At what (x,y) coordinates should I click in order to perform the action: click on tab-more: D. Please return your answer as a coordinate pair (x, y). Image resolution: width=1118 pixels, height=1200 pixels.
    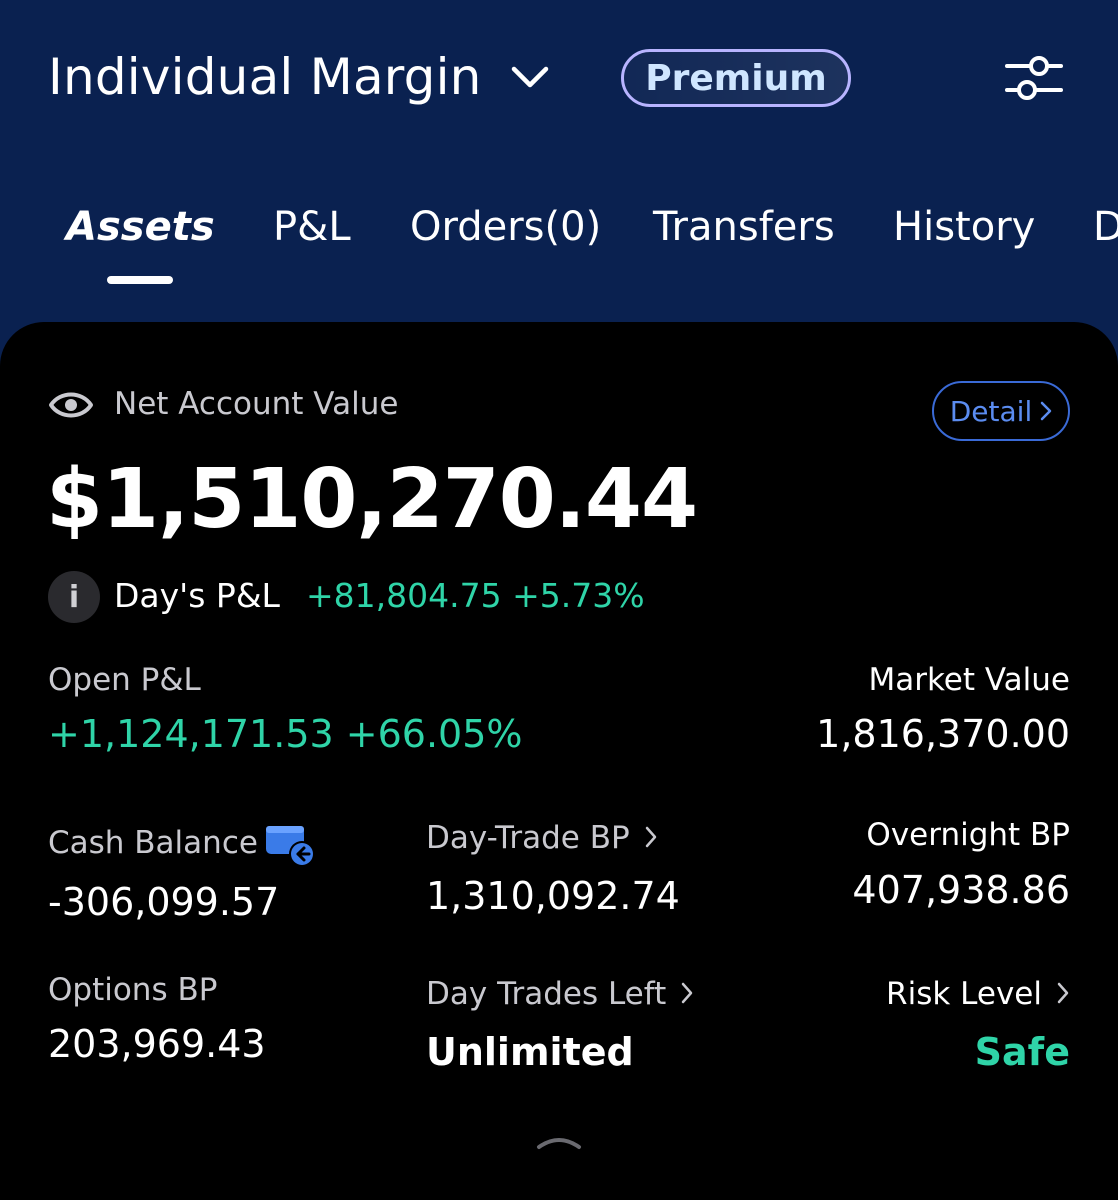
    Looking at the image, I should click on (1105, 227).